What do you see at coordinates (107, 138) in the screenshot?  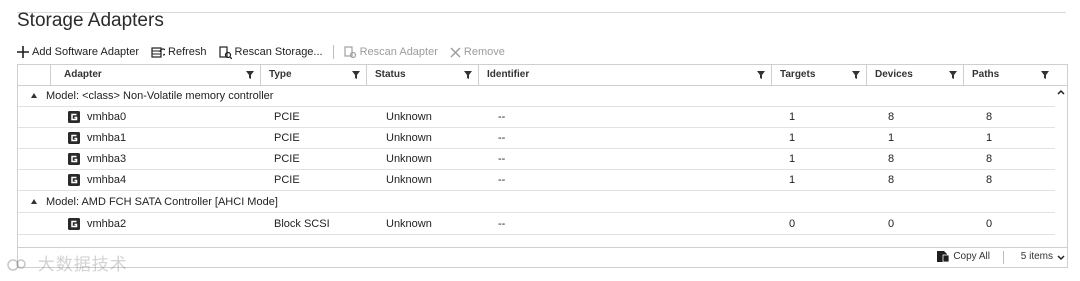 I see `adapter-cell: vmhba1` at bounding box center [107, 138].